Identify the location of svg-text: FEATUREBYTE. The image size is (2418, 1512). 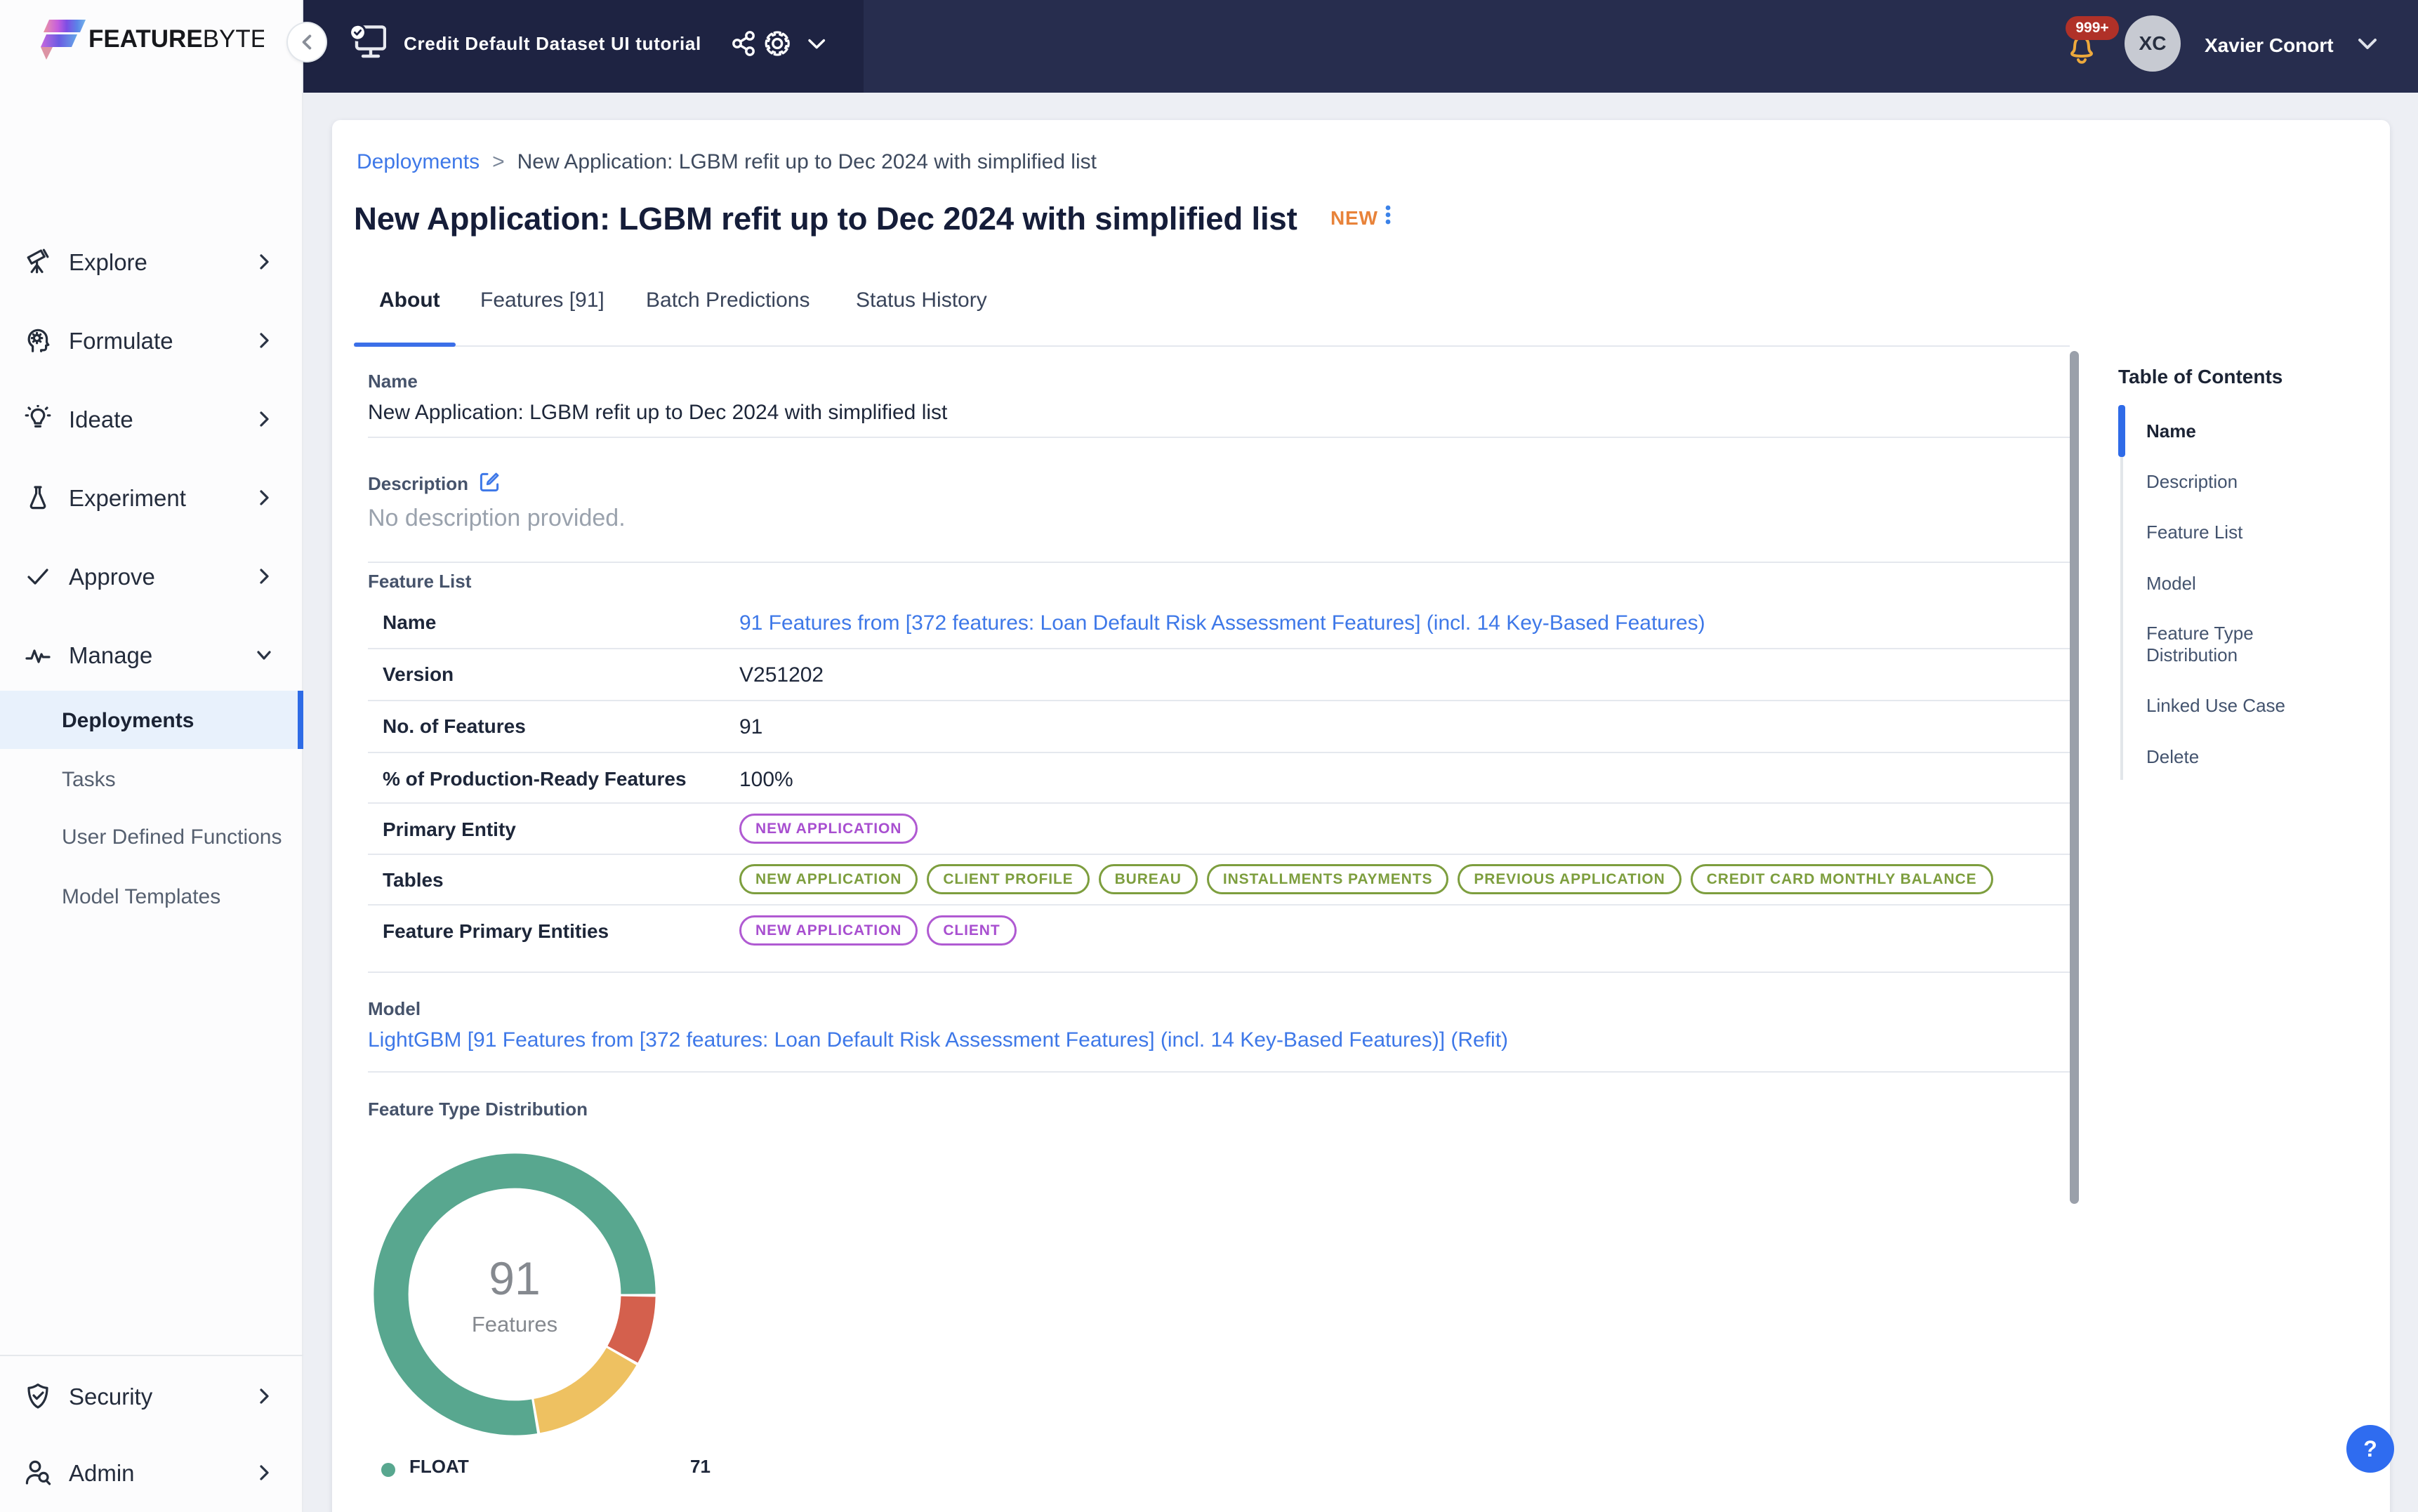
(176, 39).